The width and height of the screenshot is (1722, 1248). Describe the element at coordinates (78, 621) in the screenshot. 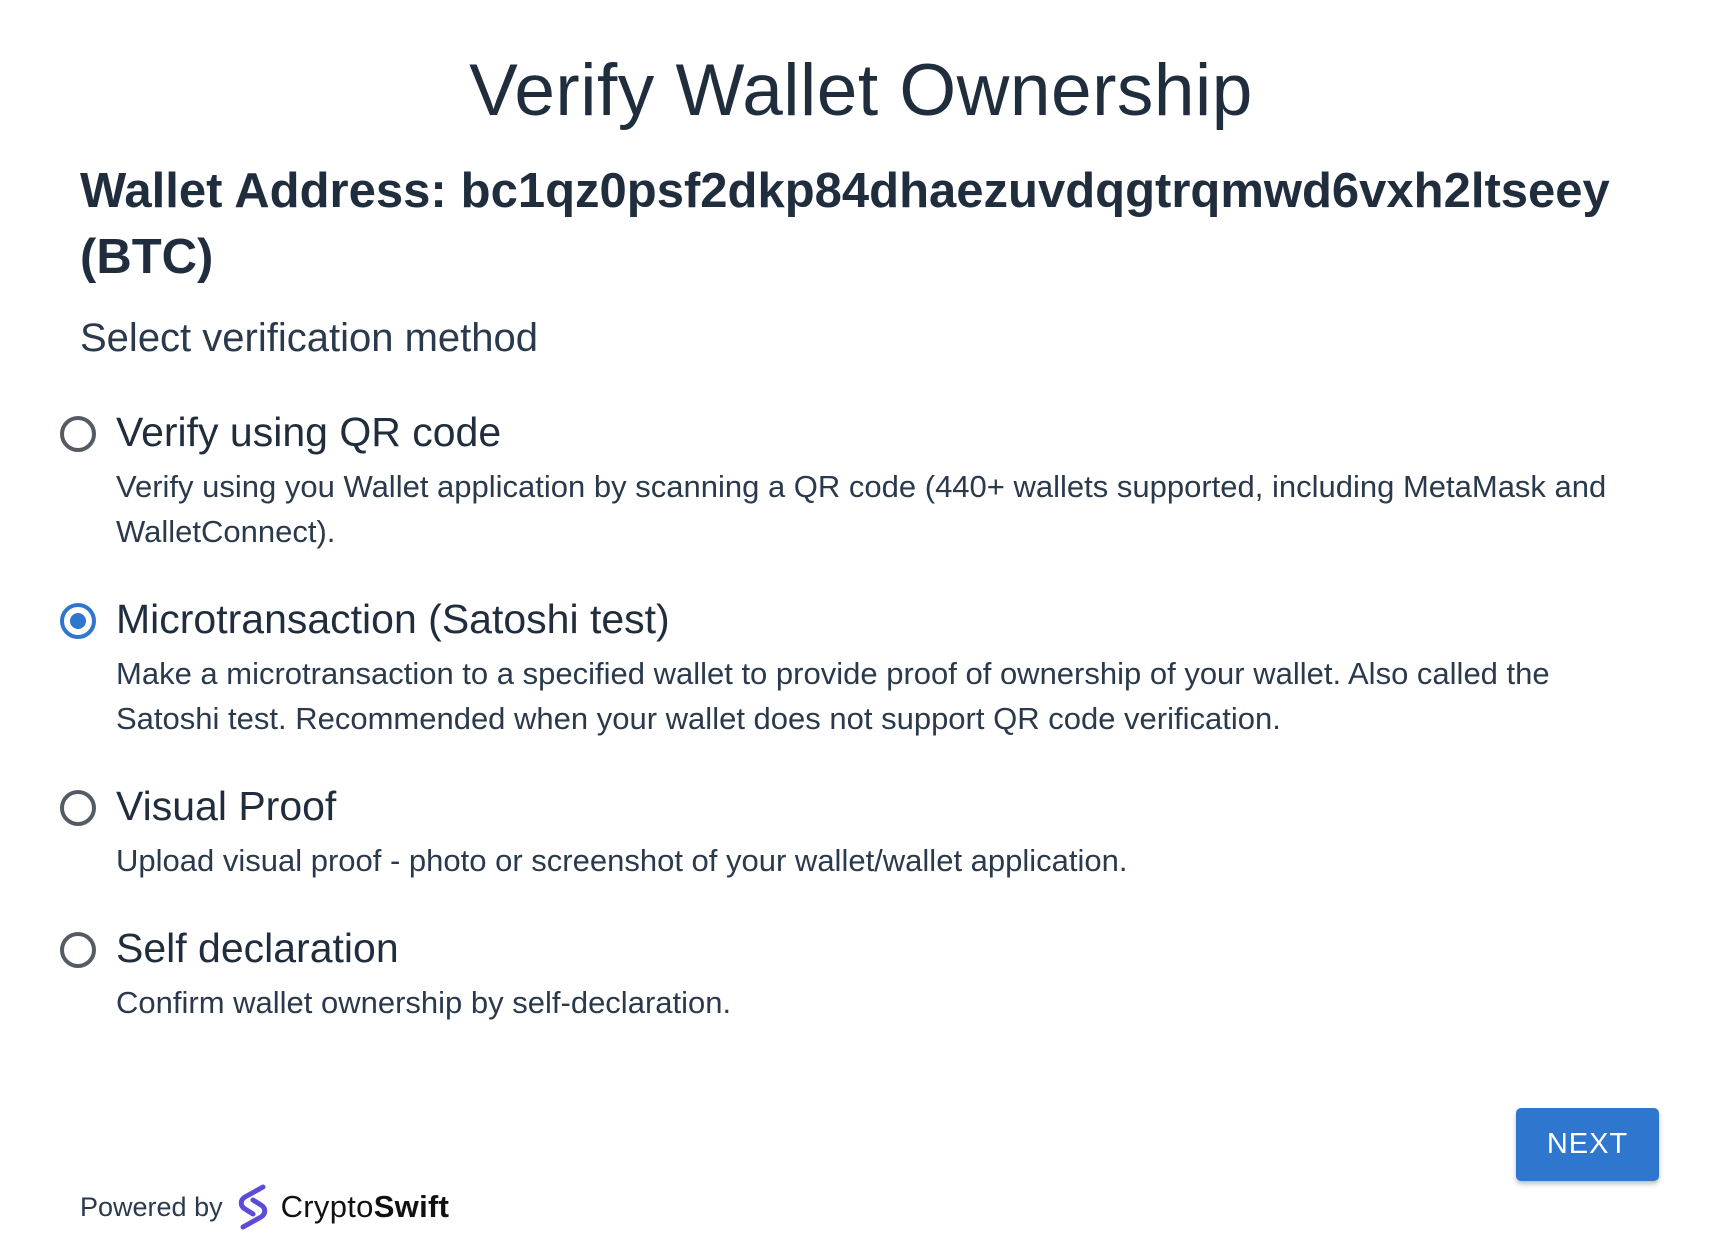

I see `radio-microtransaction` at that location.